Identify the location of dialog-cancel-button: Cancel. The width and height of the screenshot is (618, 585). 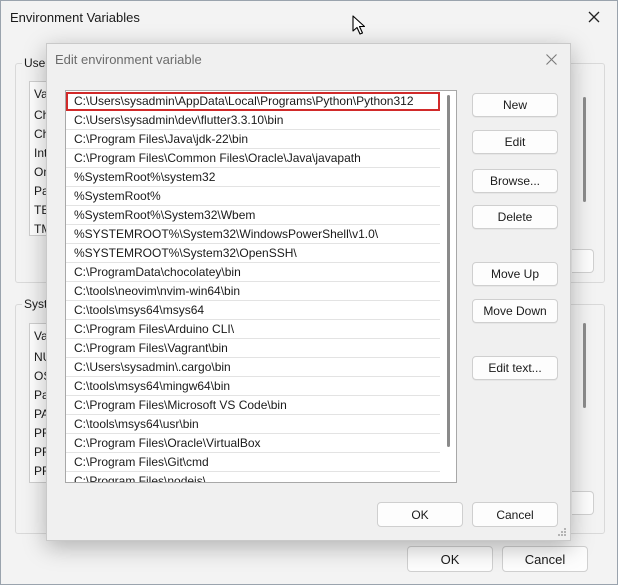
(515, 514).